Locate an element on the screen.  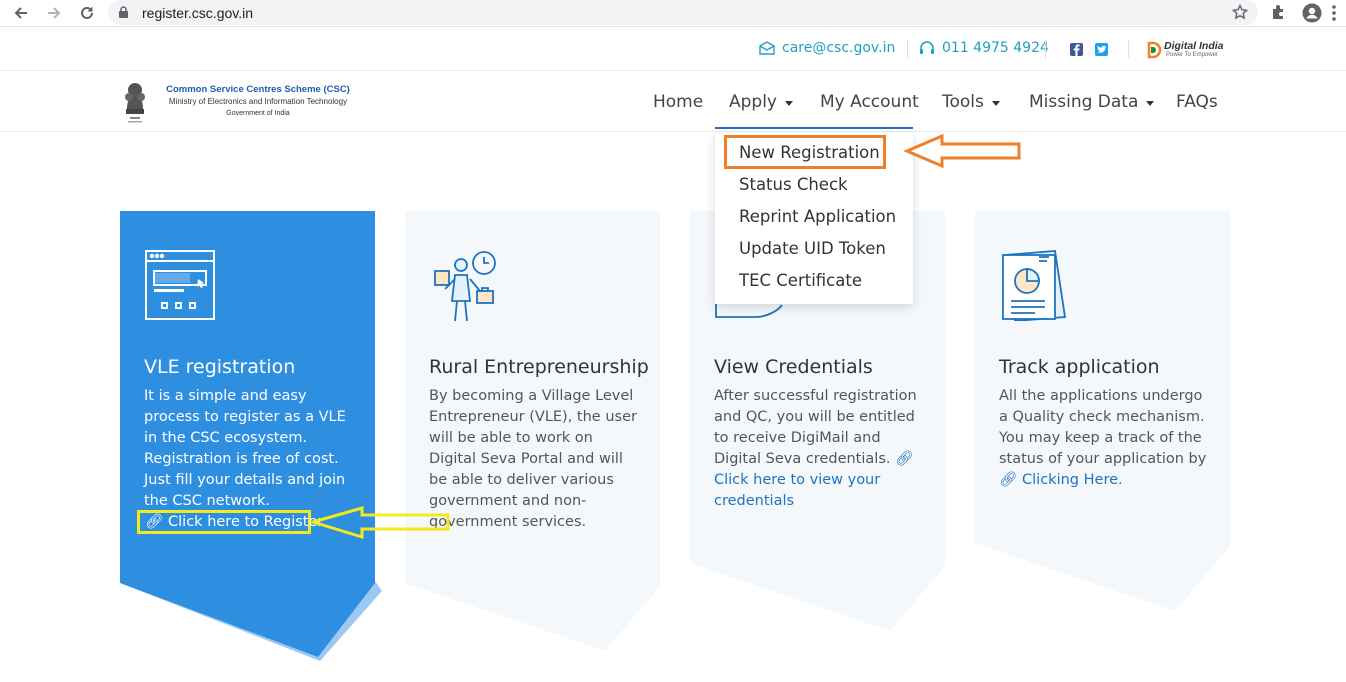
active-menu-indicator is located at coordinates (814, 128).